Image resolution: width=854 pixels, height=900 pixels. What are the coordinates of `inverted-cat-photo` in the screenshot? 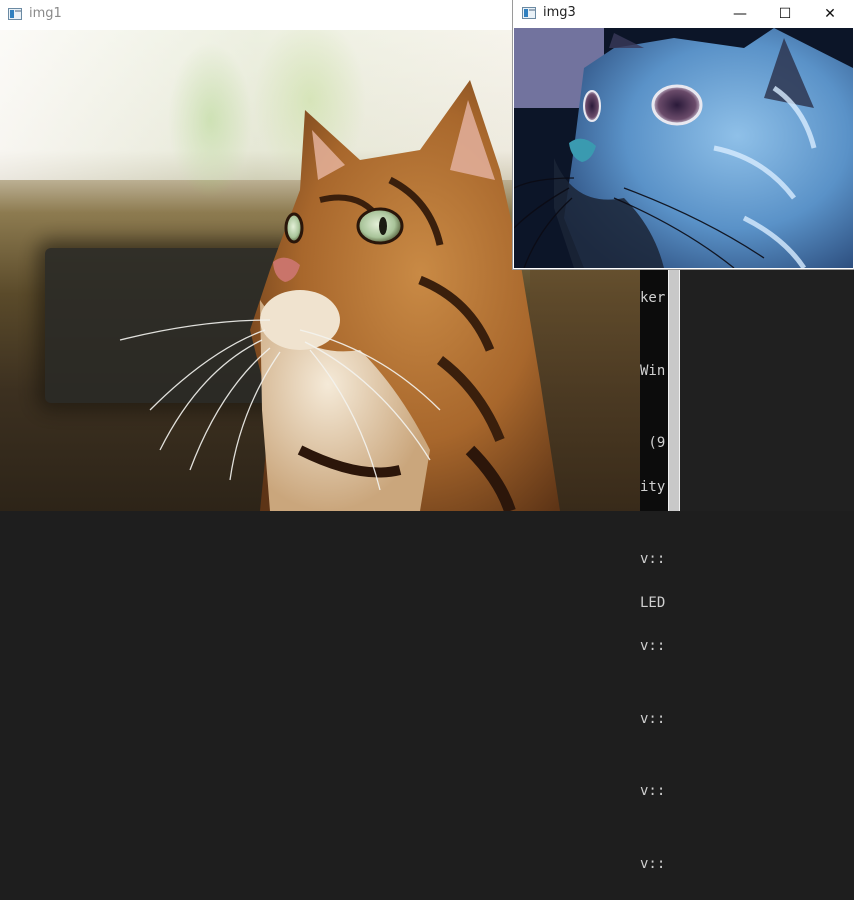 It's located at (683, 148).